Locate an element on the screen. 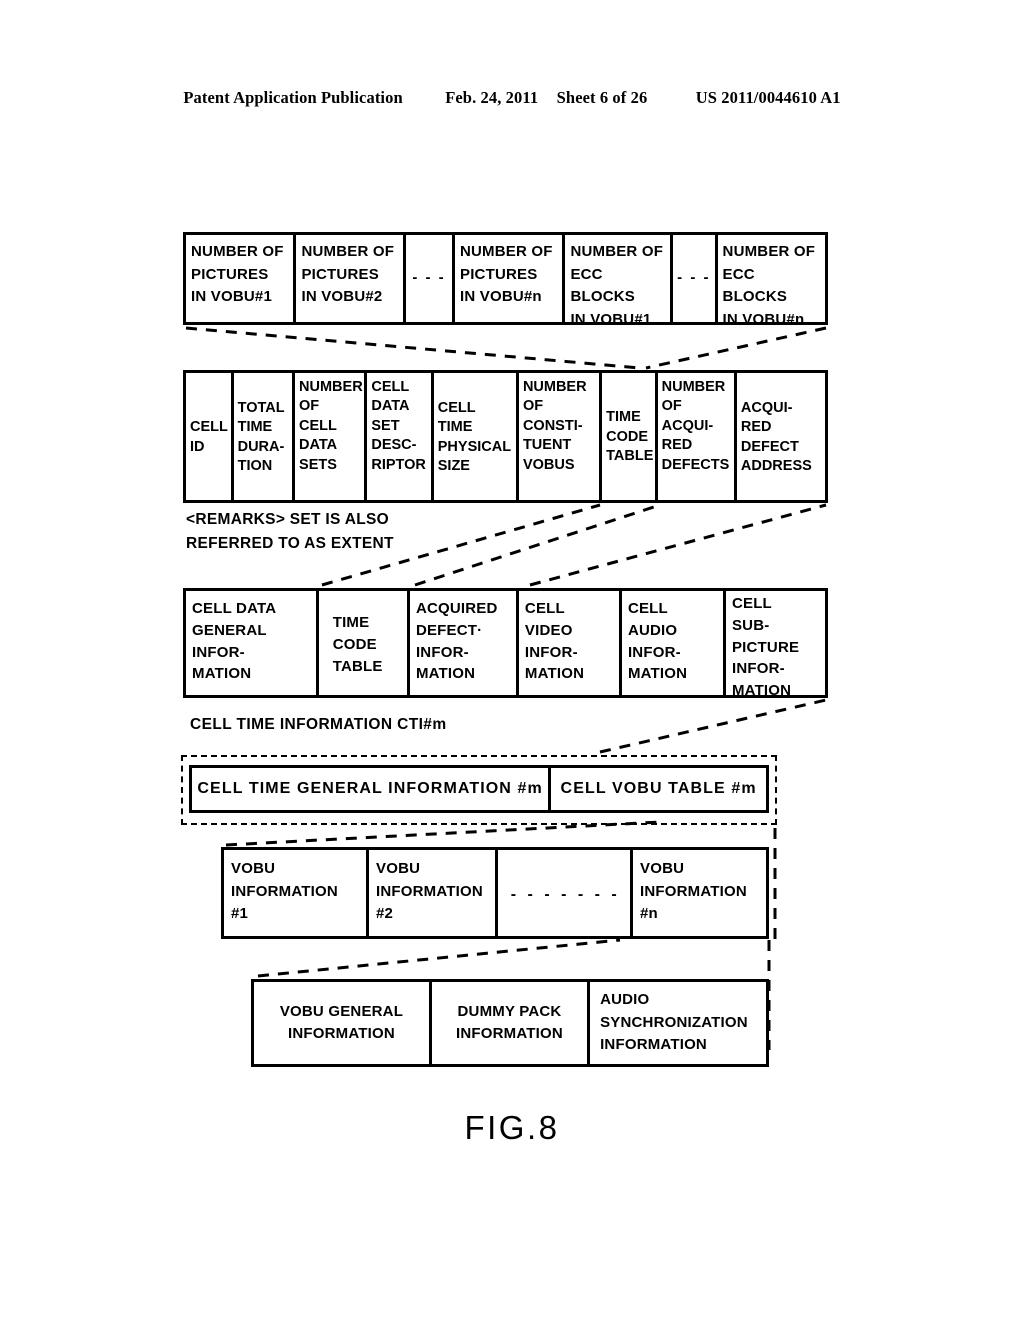 The width and height of the screenshot is (1024, 1320). cell-data-set-descriptor: CELL DATA SET DESC- RIPTOR is located at coordinates (400, 436).